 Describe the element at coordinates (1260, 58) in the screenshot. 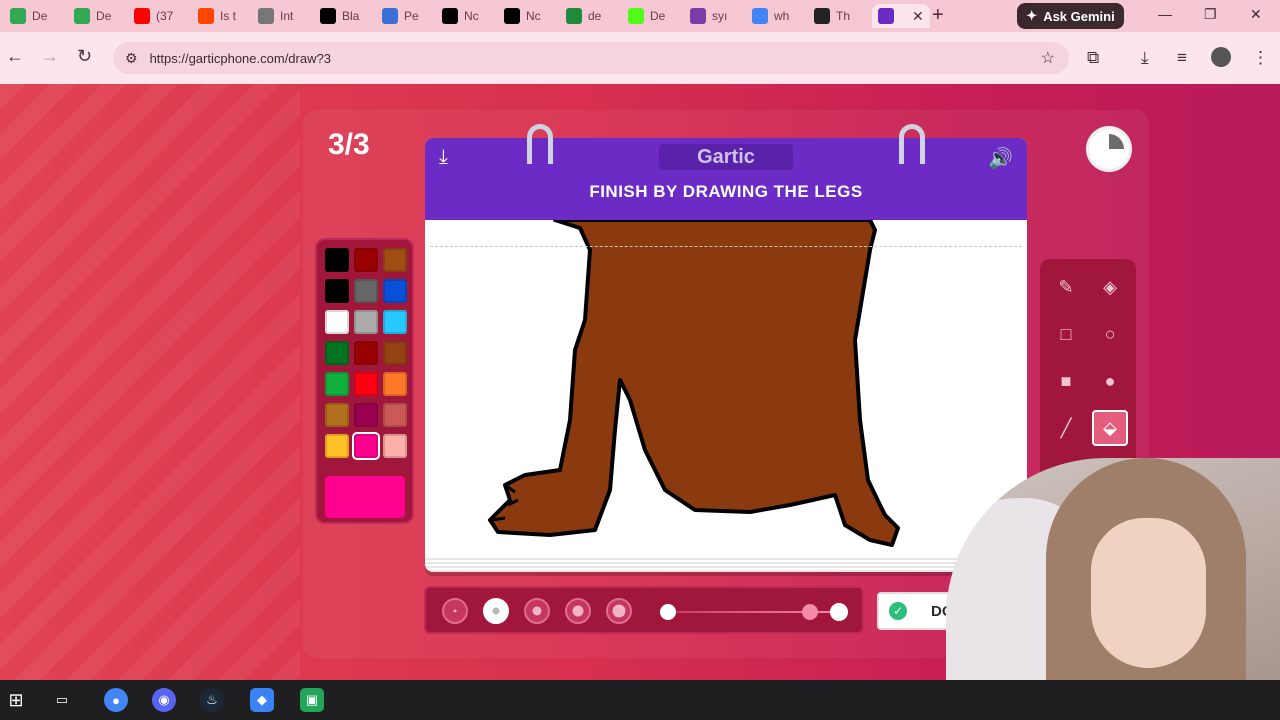

I see `menu-kebab-icon: ⋮` at that location.